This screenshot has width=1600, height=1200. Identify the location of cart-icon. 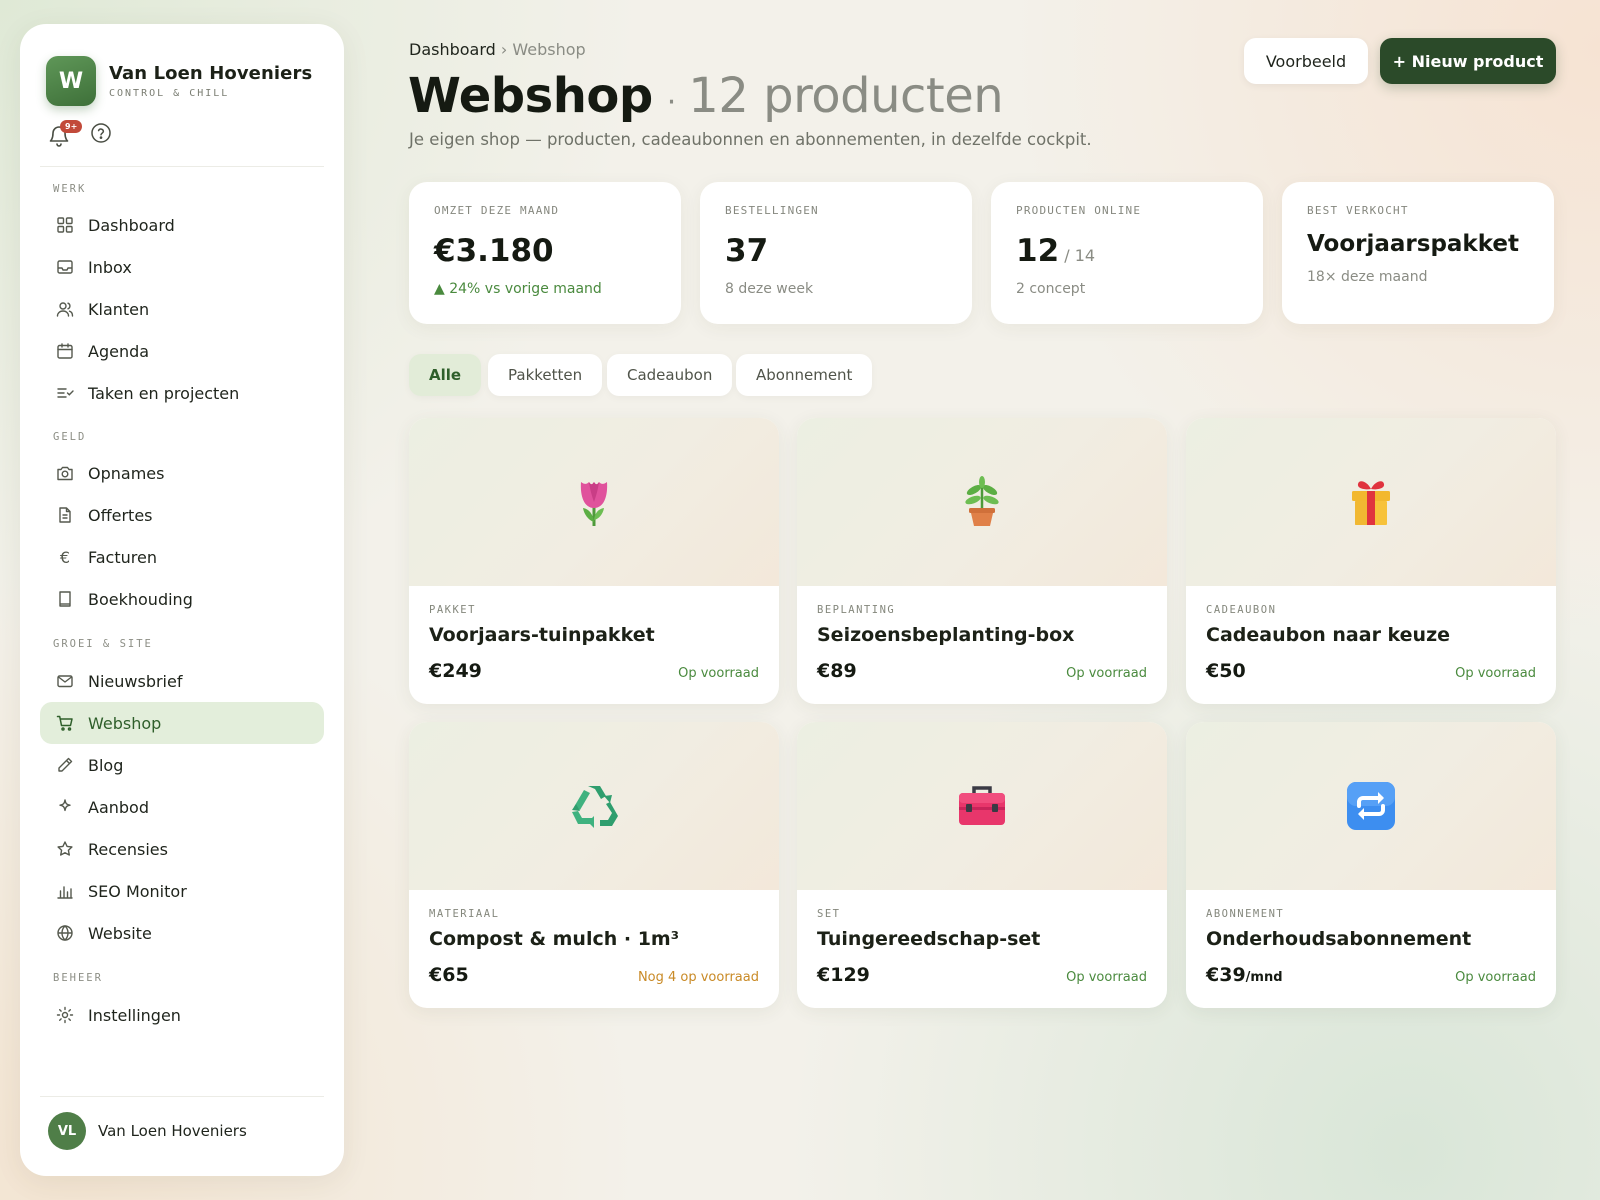
(65, 723).